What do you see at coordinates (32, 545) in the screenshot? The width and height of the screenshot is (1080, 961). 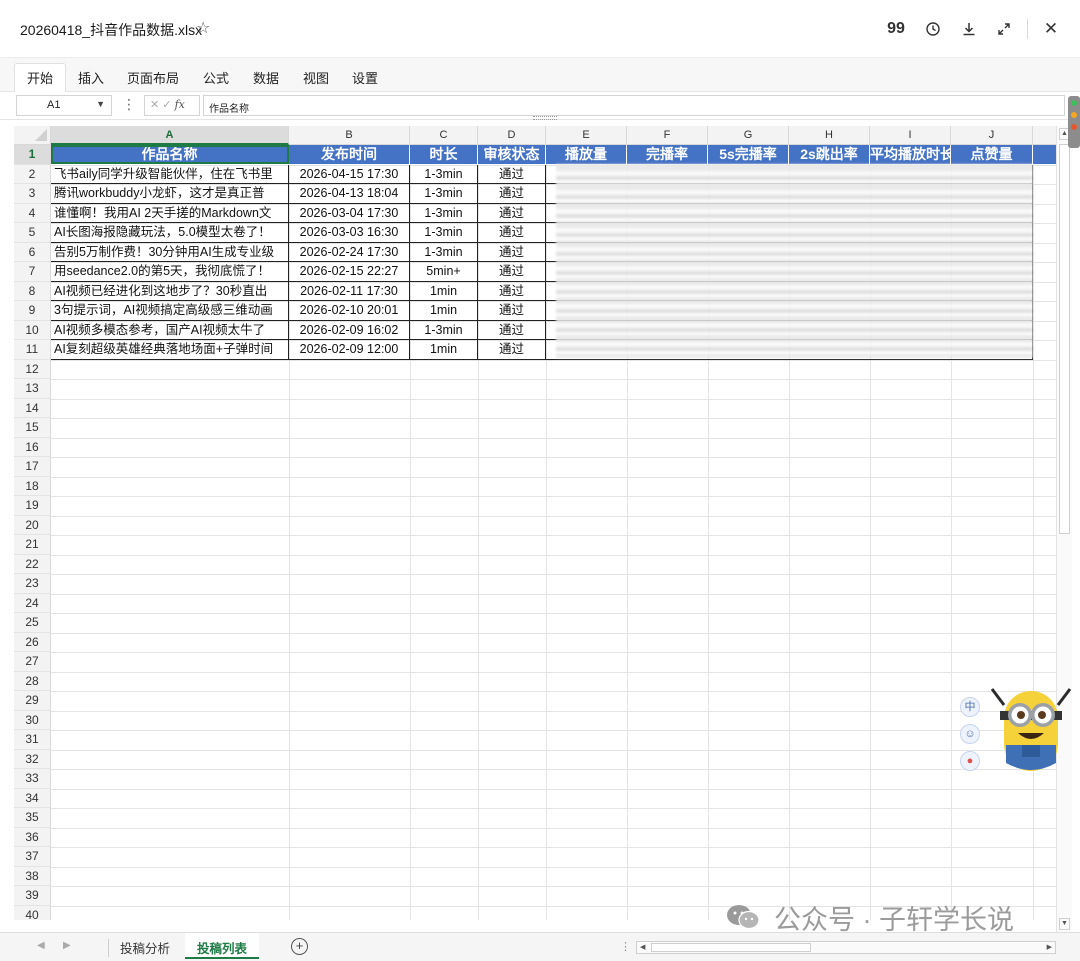 I see `row-header: 21` at bounding box center [32, 545].